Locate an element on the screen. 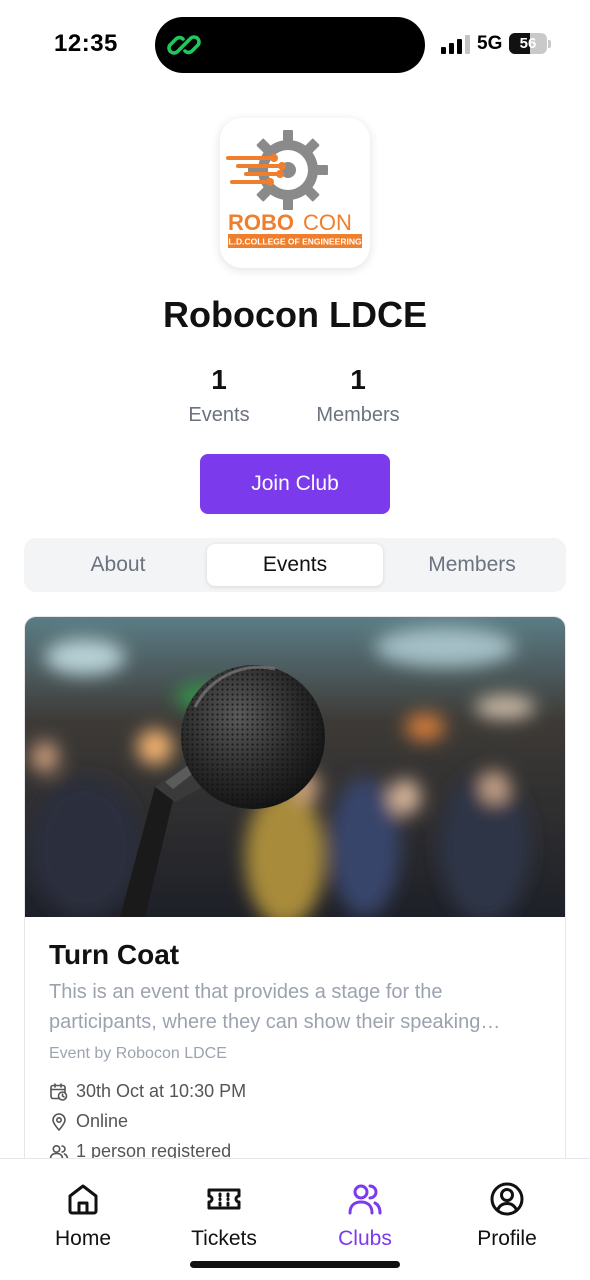 The height and width of the screenshot is (1280, 590). home-indicator is located at coordinates (295, 1264).